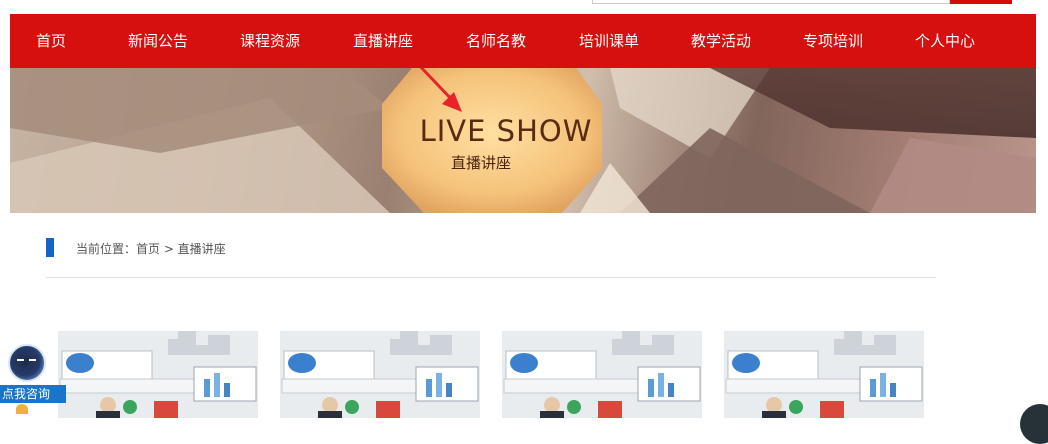  I want to click on nav-item-live-lectures: 直播讲座, so click(383, 41).